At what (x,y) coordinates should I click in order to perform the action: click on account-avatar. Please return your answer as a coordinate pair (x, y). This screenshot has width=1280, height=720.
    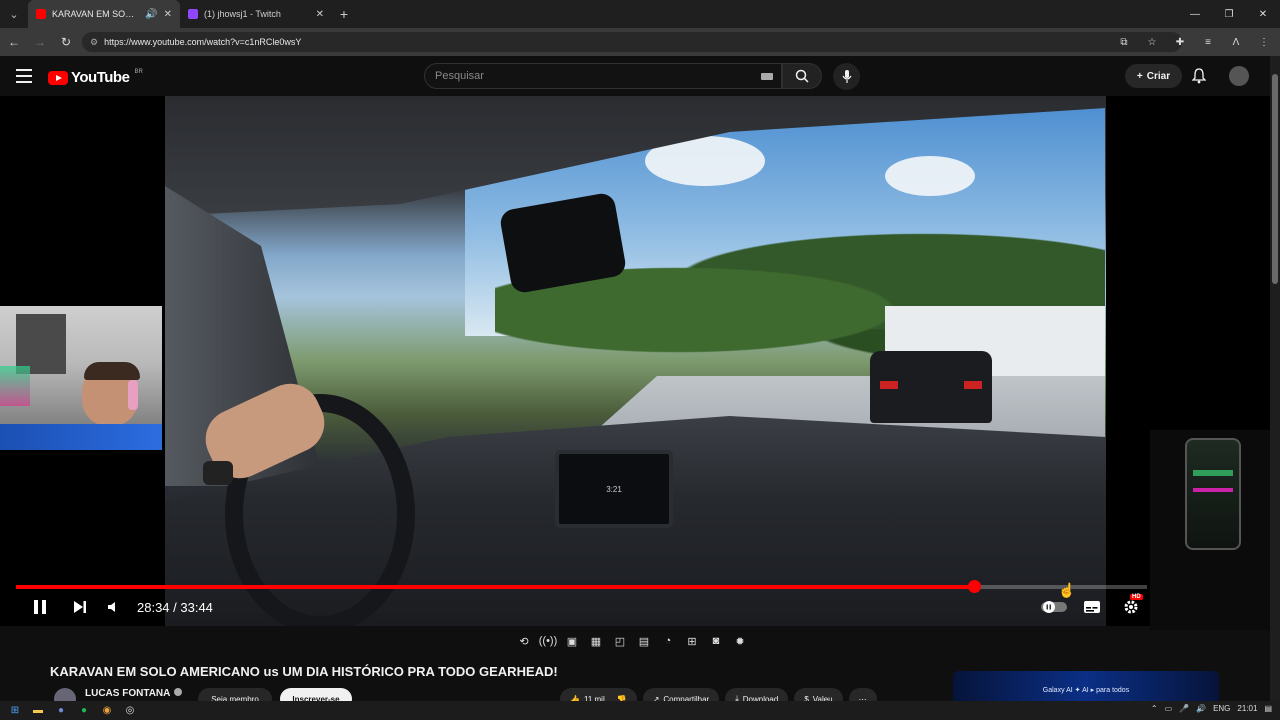
    Looking at the image, I should click on (1239, 76).